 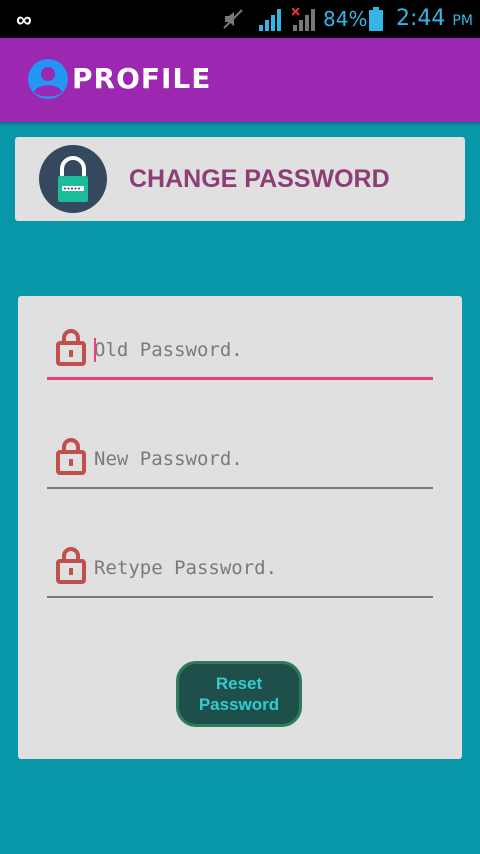 What do you see at coordinates (462, 21) in the screenshot?
I see `clock-ampm: PM` at bounding box center [462, 21].